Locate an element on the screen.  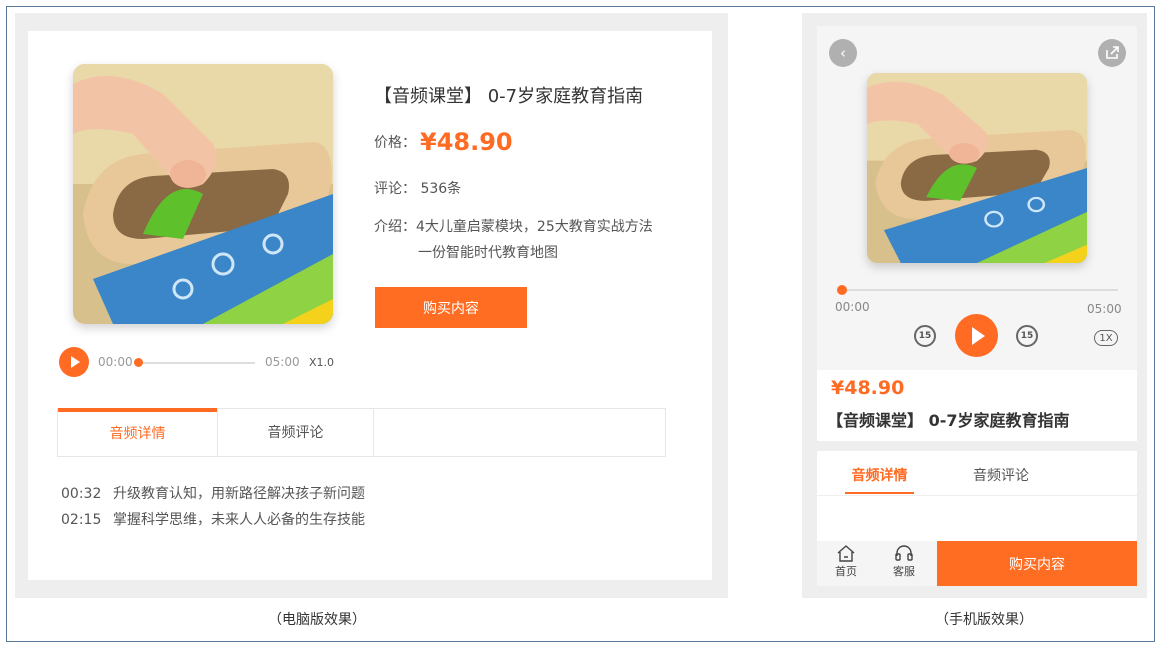
rewind-15-icon: 15 is located at coordinates (925, 336).